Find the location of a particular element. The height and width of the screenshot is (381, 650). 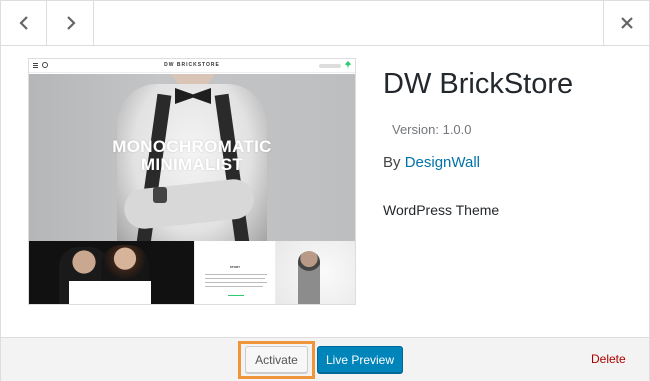

close-modal-button is located at coordinates (626, 23).